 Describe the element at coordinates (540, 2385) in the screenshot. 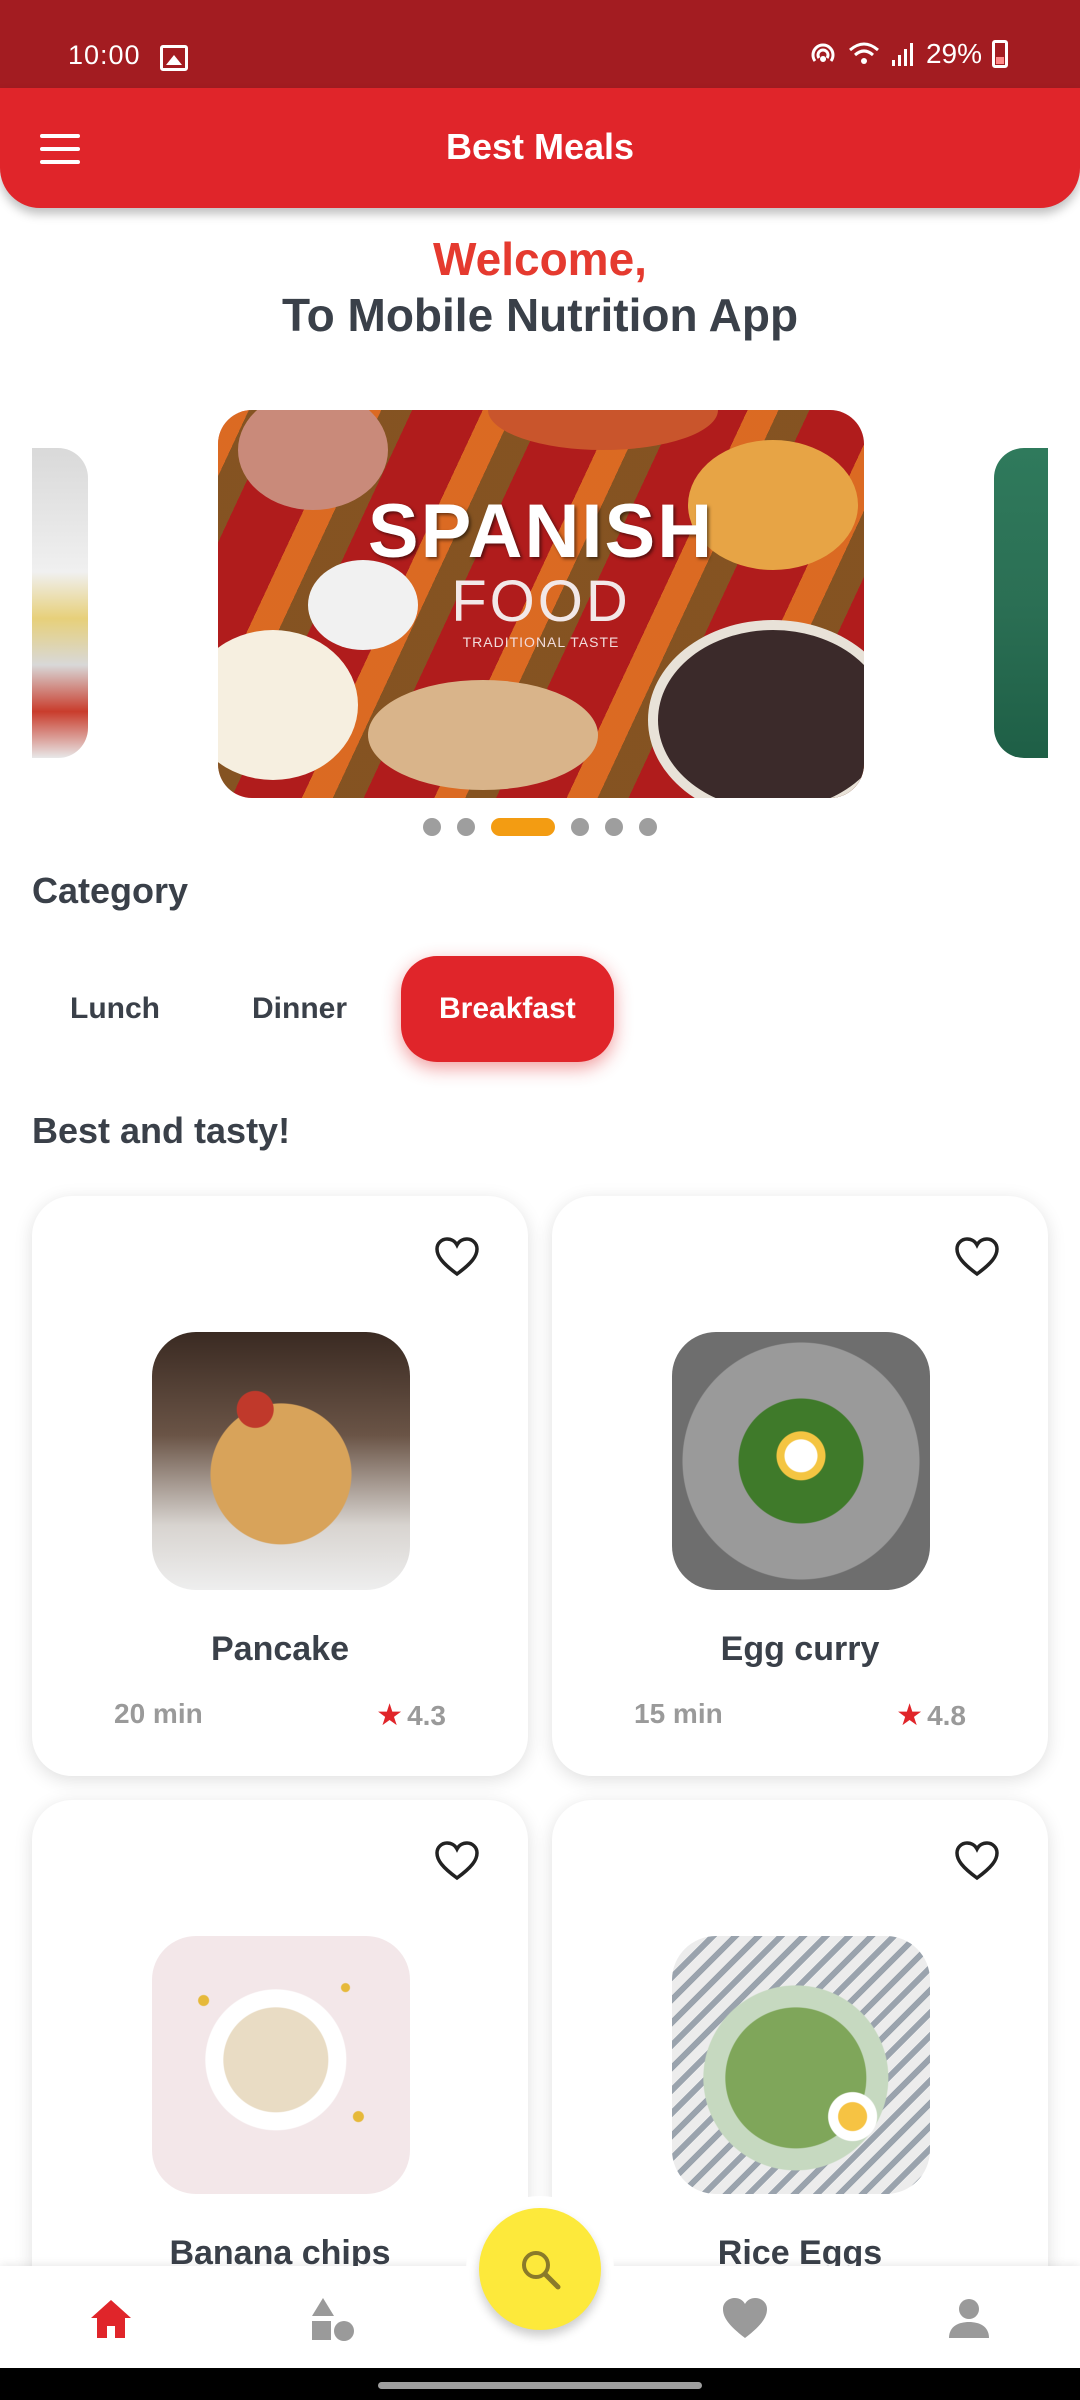

I see `home-indicator` at that location.